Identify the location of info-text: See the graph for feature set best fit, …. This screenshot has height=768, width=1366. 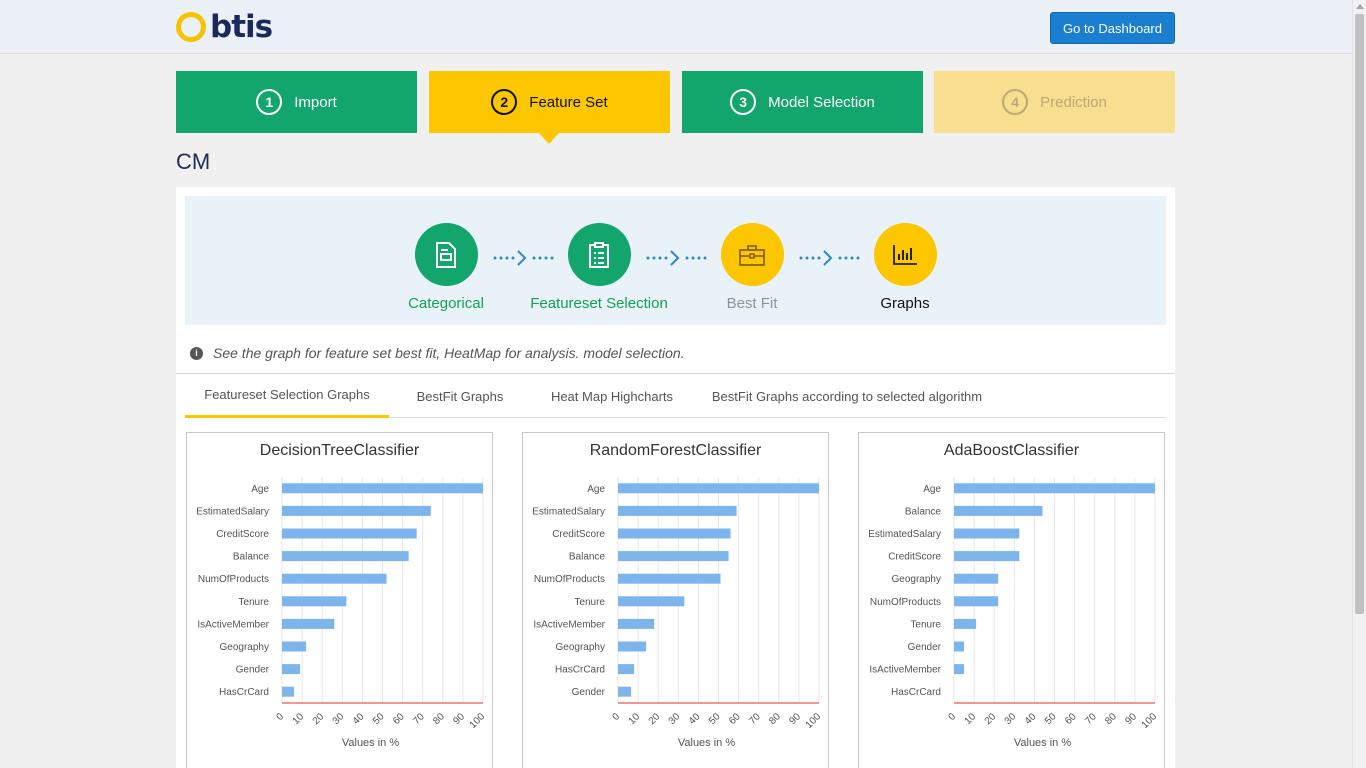
(449, 353).